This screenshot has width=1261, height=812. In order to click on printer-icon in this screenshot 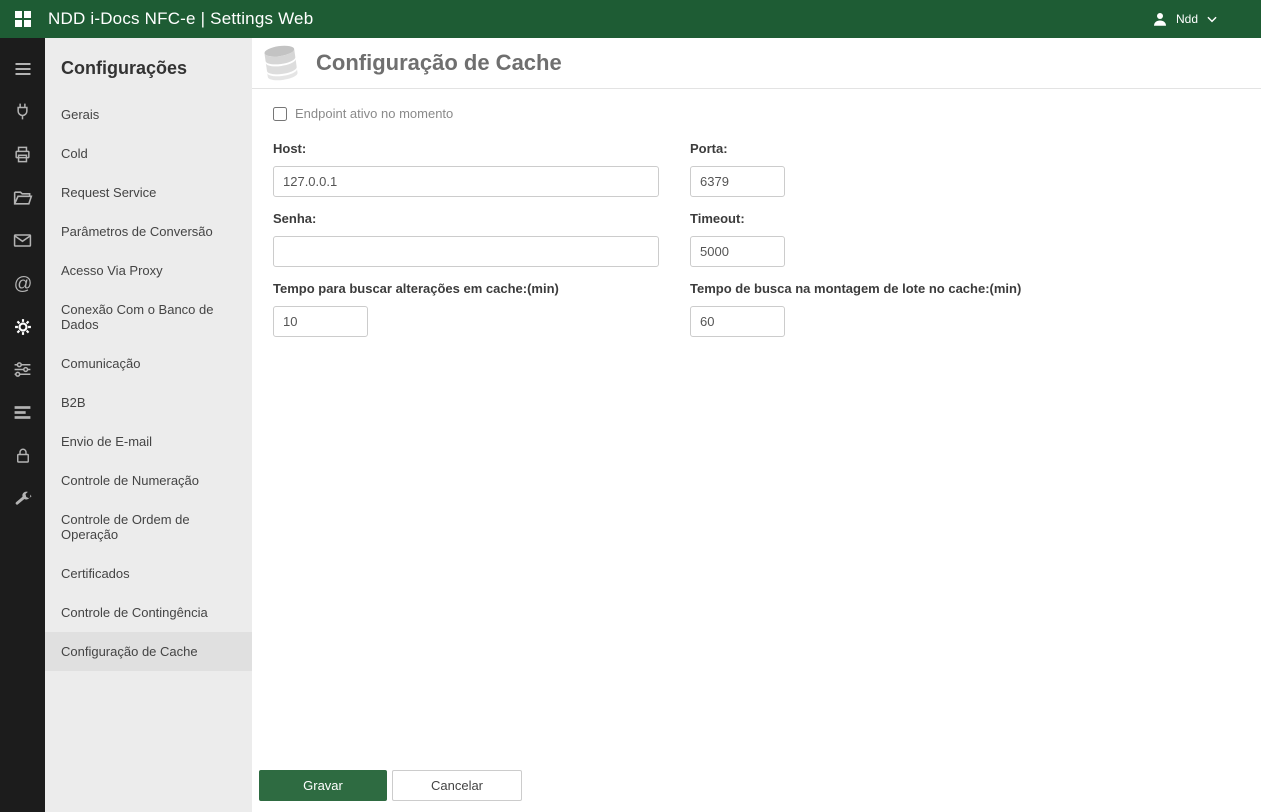, I will do `click(22, 154)`.